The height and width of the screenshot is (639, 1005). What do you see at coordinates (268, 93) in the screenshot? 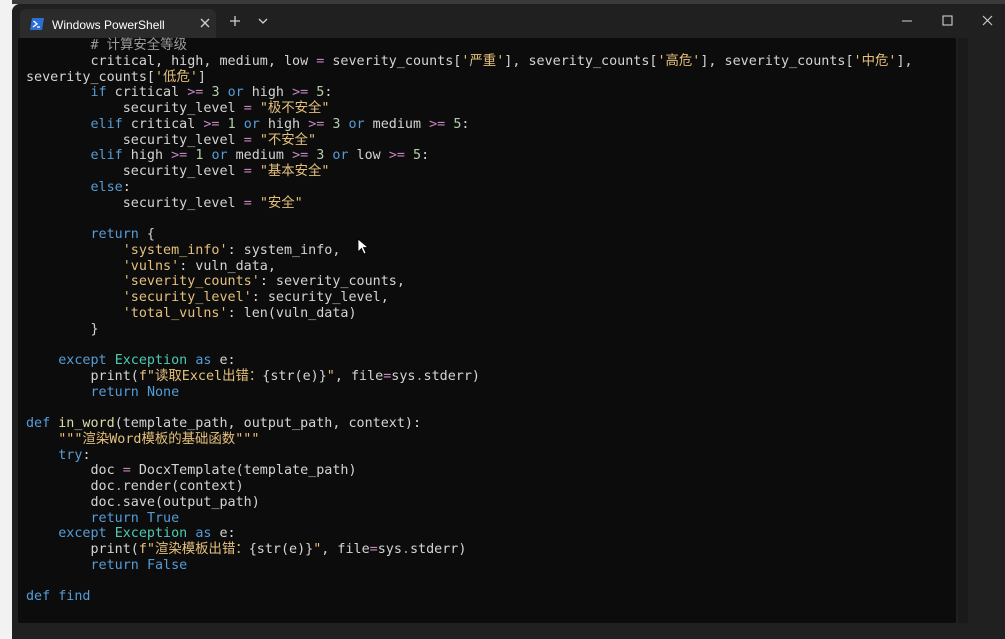
I see `code-token: high` at bounding box center [268, 93].